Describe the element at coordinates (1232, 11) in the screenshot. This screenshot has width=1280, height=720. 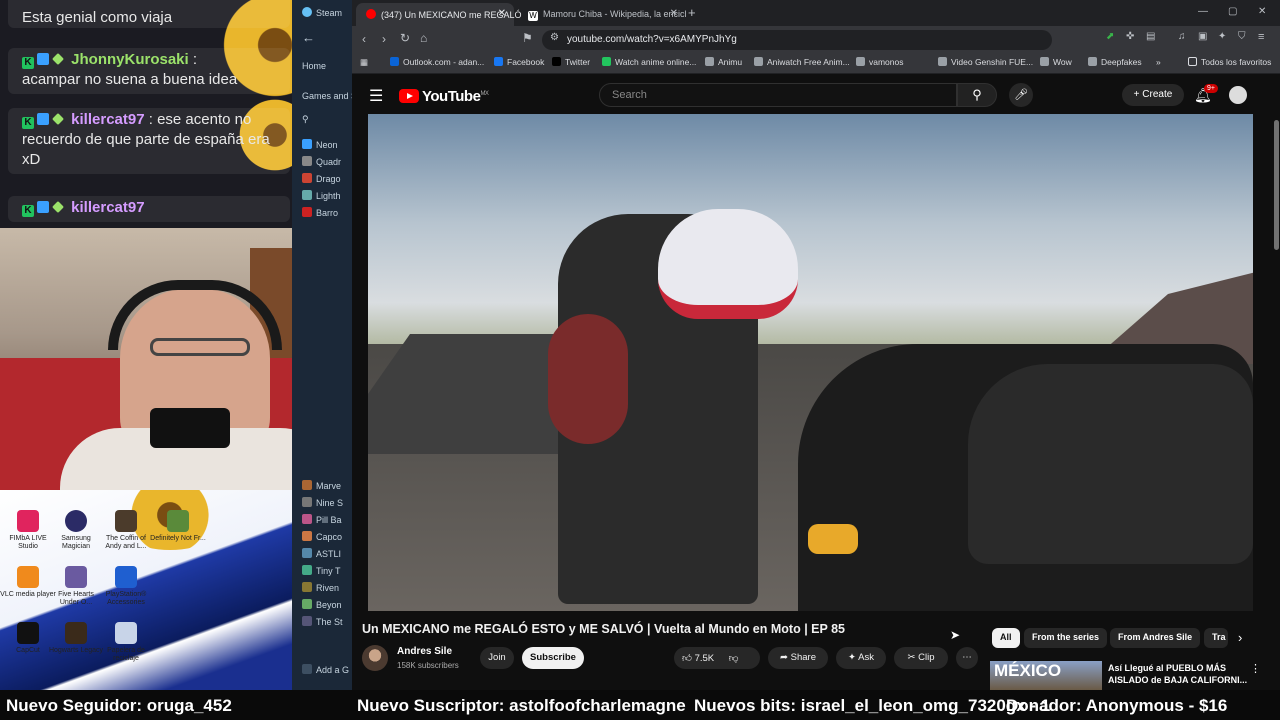
I see `maximize-button: ▢` at that location.